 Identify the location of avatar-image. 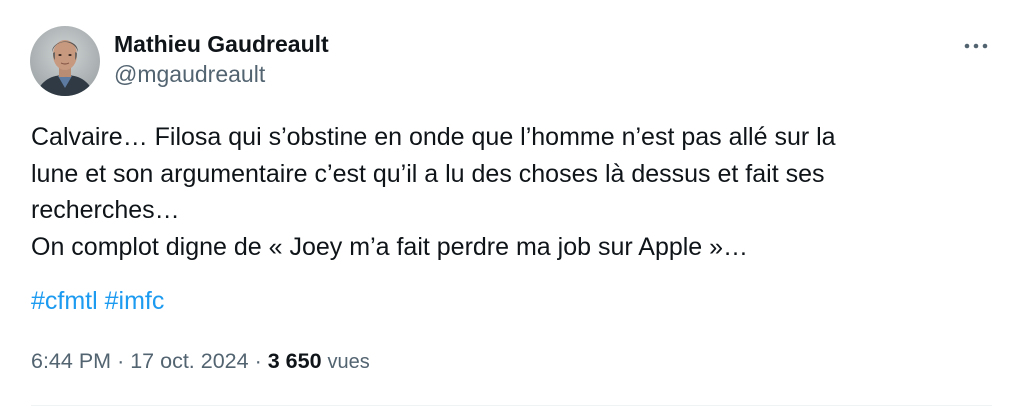
(65, 61).